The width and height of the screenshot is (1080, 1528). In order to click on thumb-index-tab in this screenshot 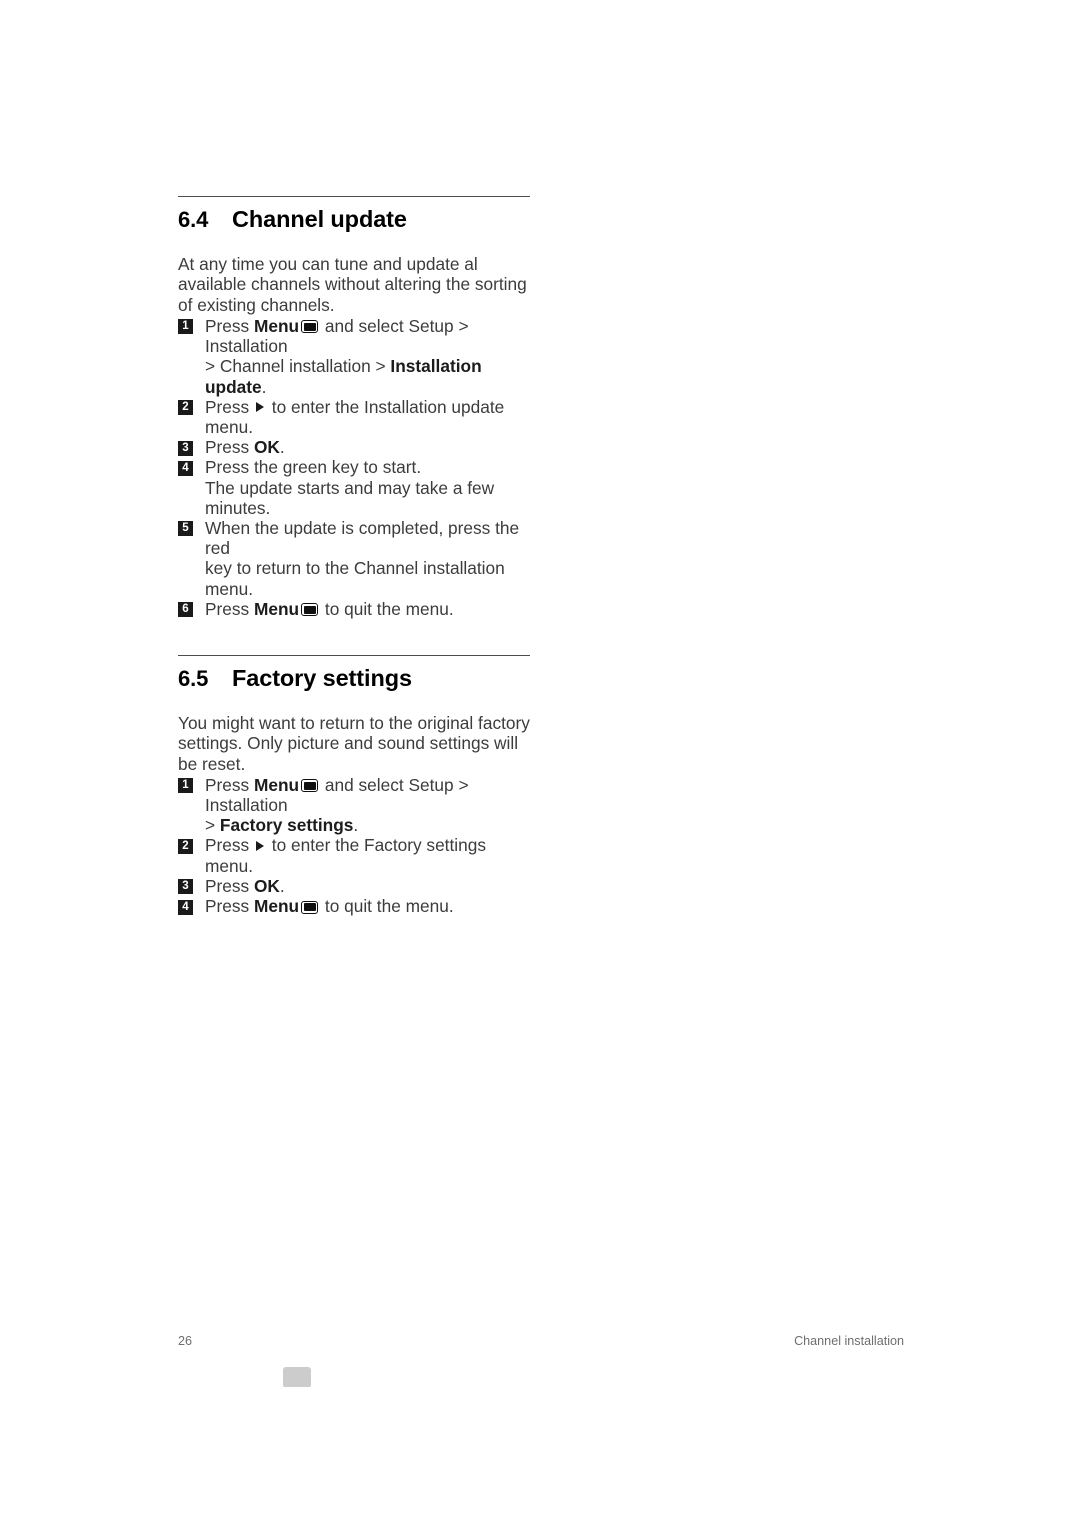, I will do `click(297, 1377)`.